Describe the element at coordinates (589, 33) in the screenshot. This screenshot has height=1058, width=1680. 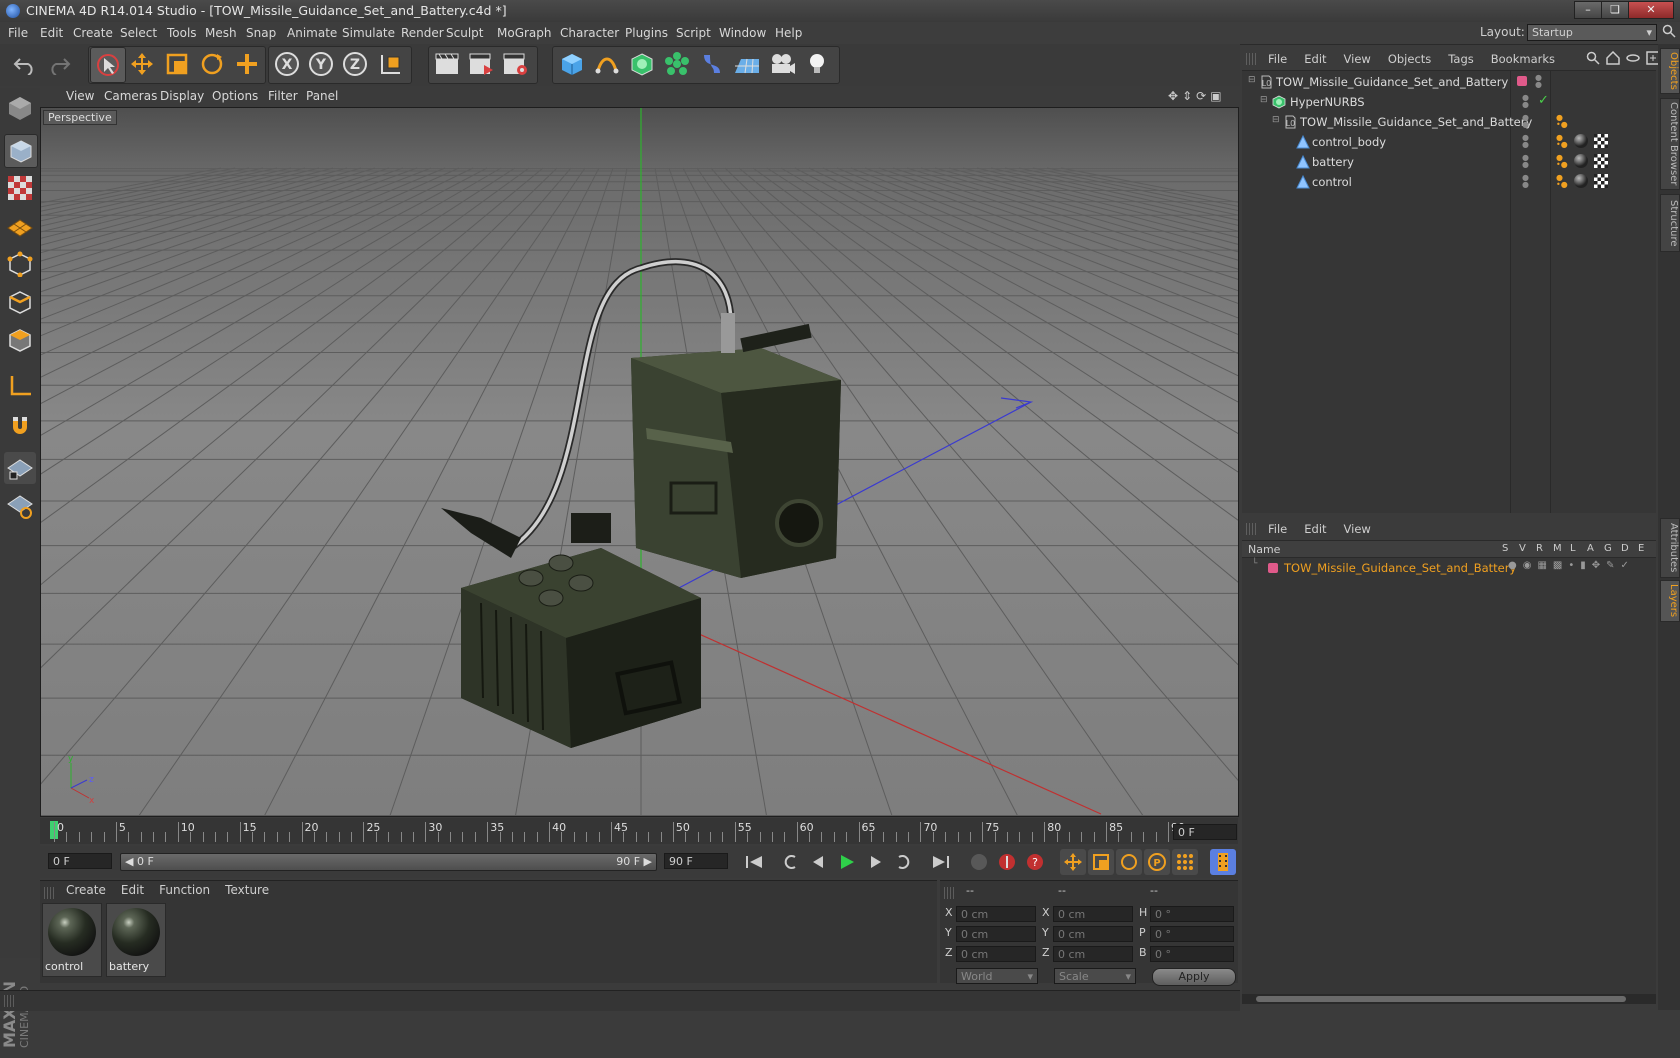
I see `menu-character: Character` at that location.